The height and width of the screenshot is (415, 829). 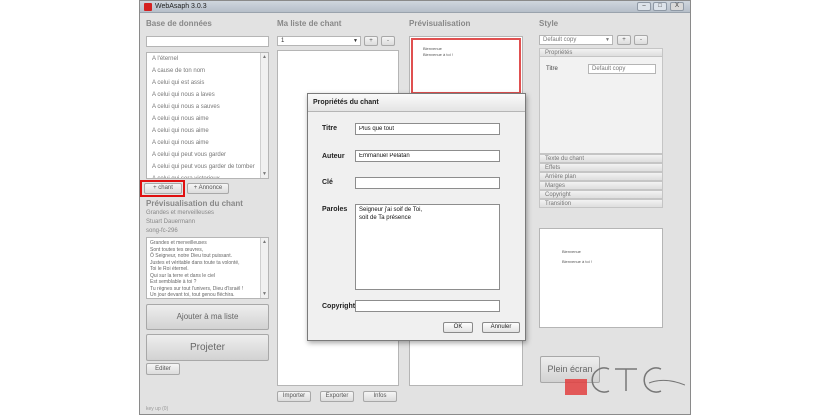 What do you see at coordinates (371, 41) in the screenshot?
I see `add-list-button: +` at bounding box center [371, 41].